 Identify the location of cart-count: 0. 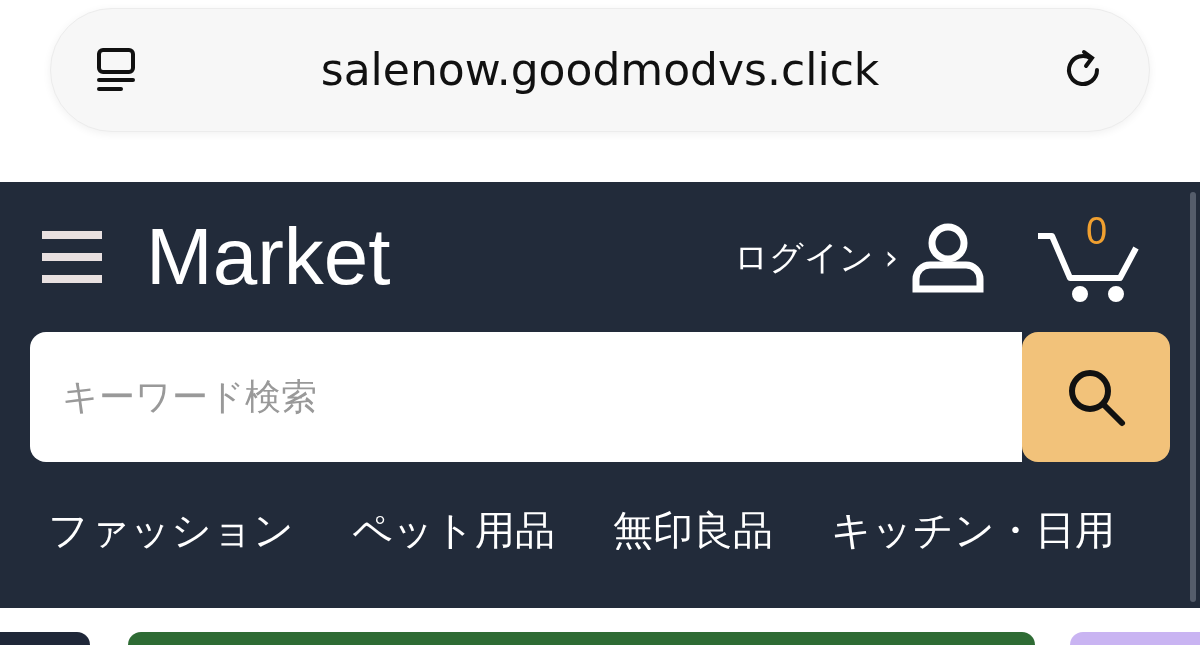
(1097, 231).